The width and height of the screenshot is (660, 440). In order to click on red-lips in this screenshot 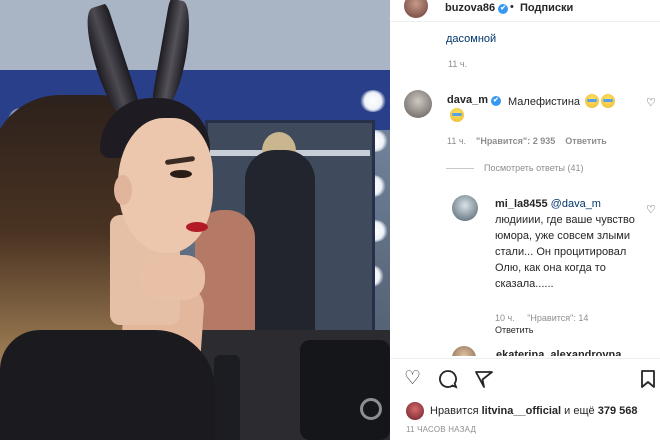, I will do `click(197, 227)`.